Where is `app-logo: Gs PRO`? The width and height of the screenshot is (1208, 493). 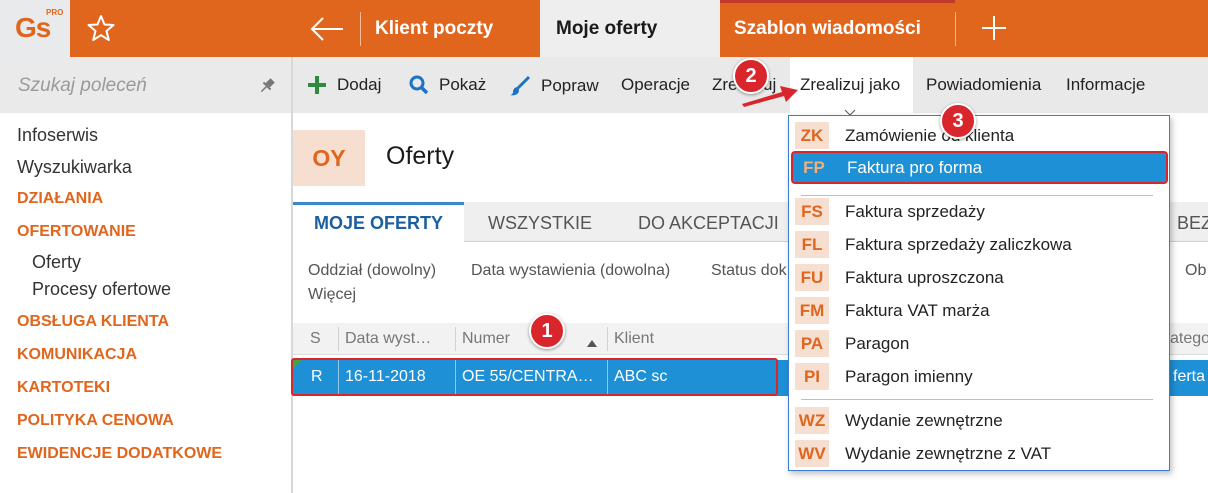
app-logo: Gs PRO is located at coordinates (35, 28).